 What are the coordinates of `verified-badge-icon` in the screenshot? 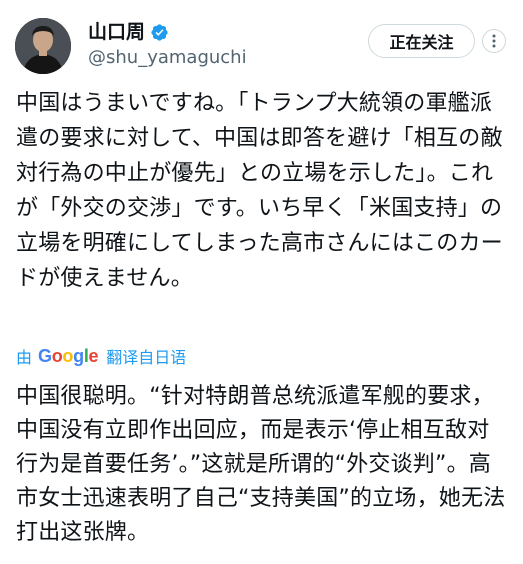 It's located at (159, 32).